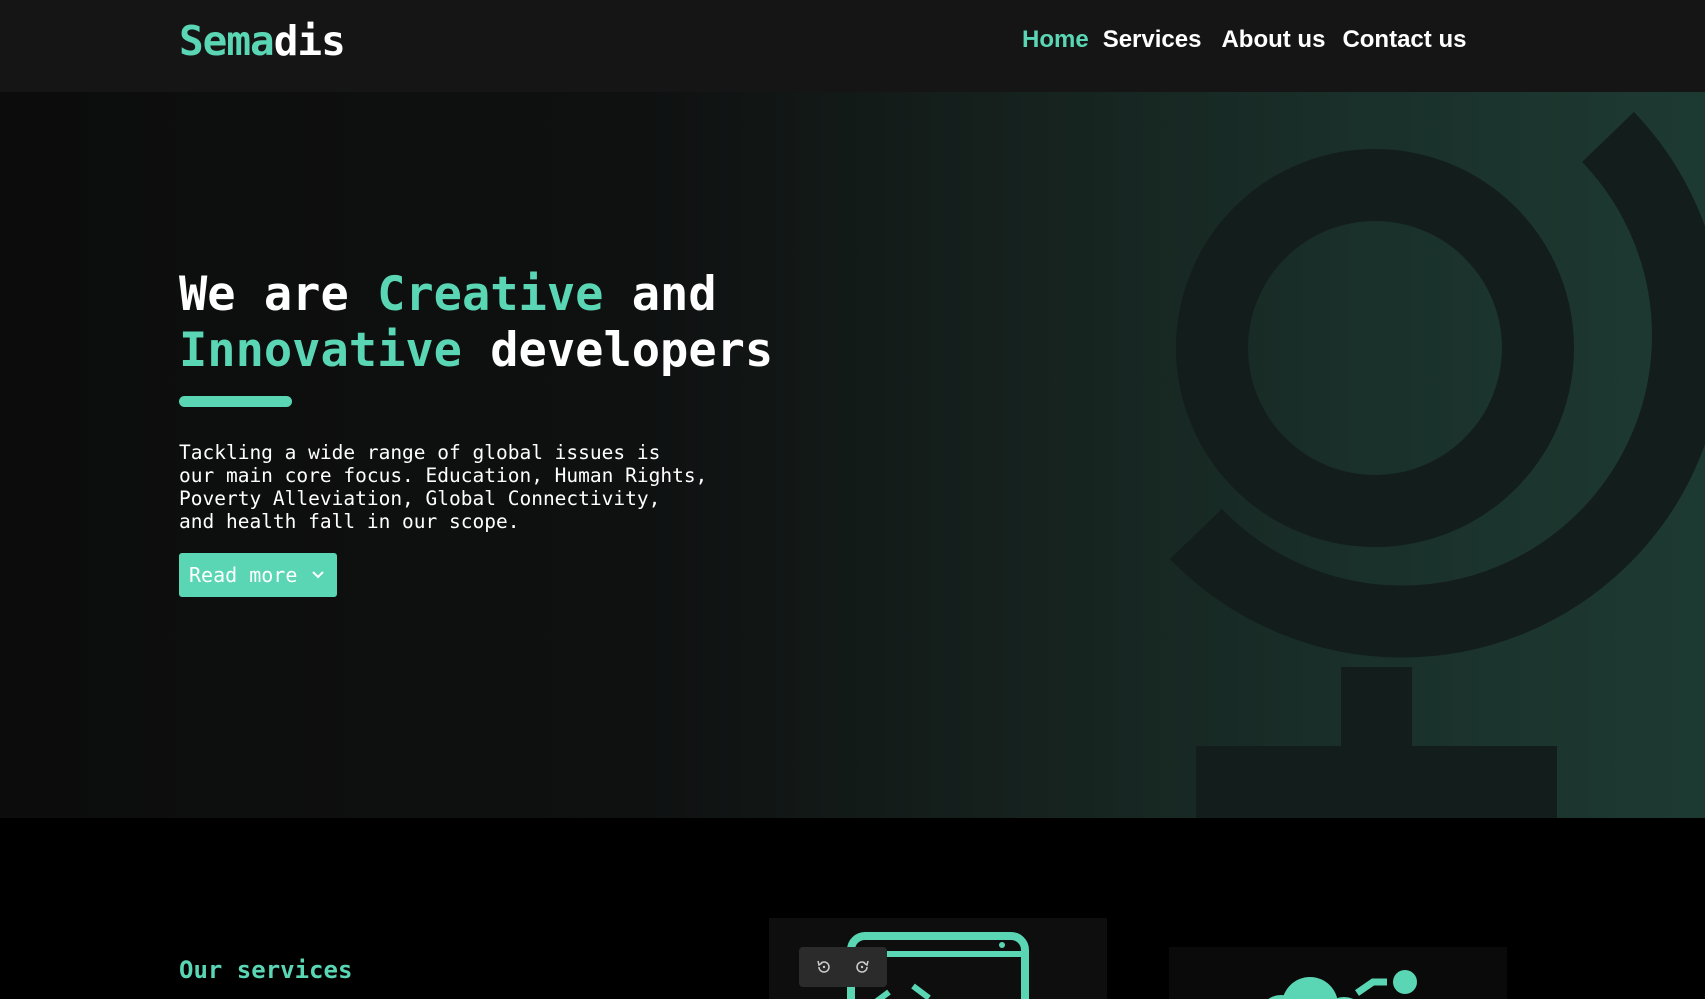 The image size is (1705, 999). Describe the element at coordinates (1152, 40) in the screenshot. I see `nav-services: Services` at that location.